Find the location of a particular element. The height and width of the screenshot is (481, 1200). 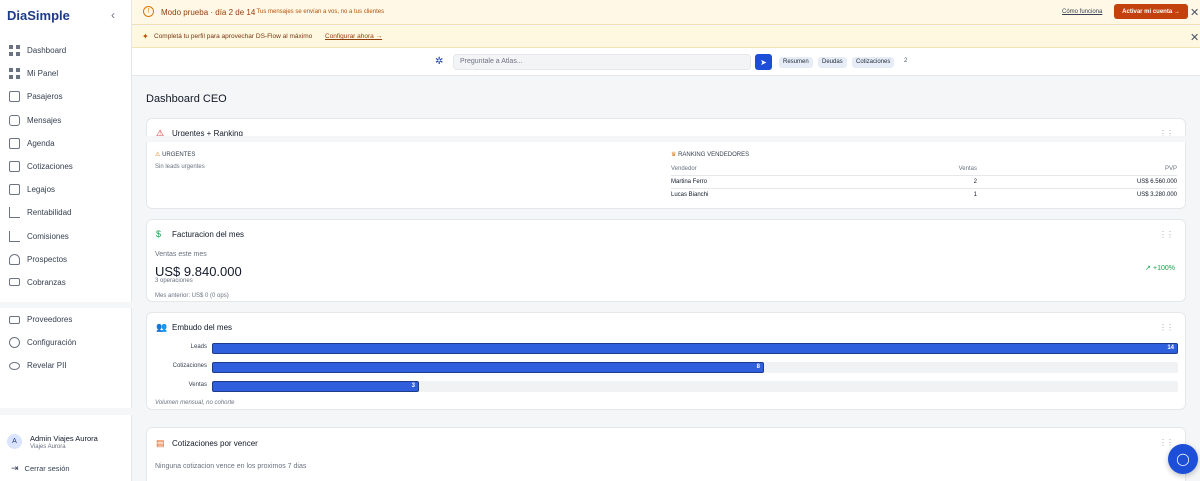

brand-logo: DiaSimple is located at coordinates (38, 15).